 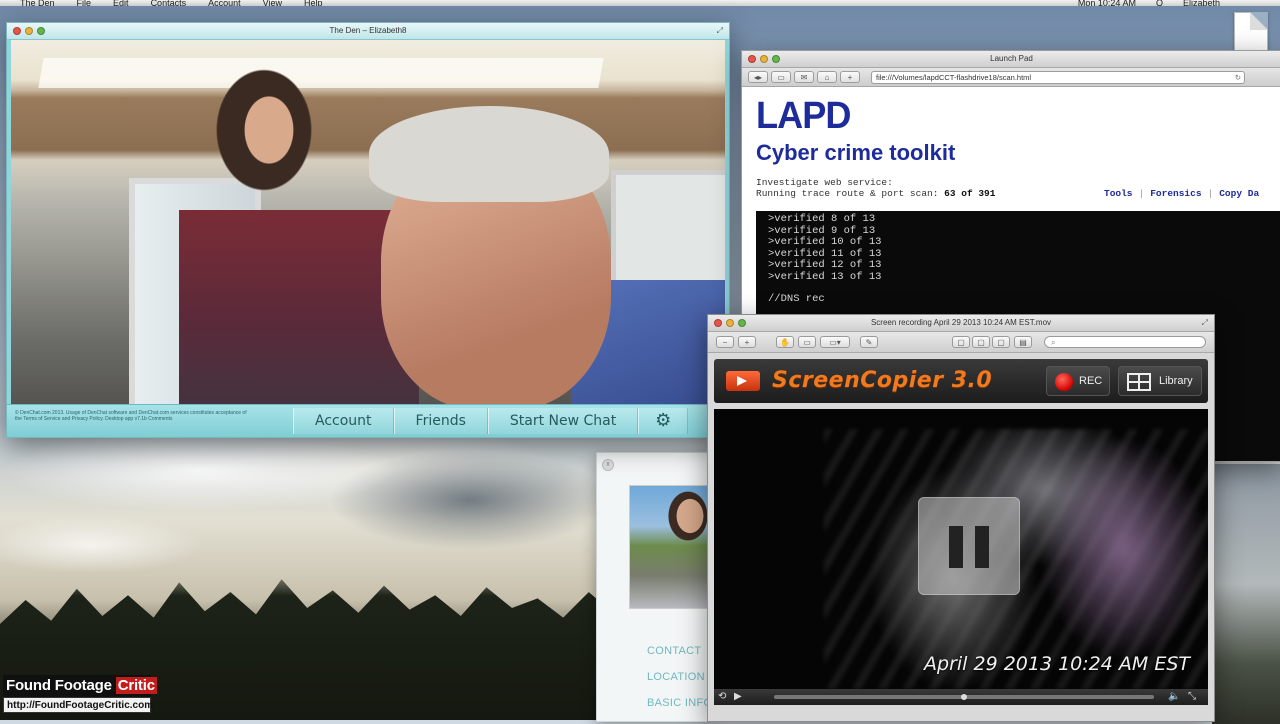 What do you see at coordinates (1118, 193) in the screenshot?
I see `tools-link: Tools` at bounding box center [1118, 193].